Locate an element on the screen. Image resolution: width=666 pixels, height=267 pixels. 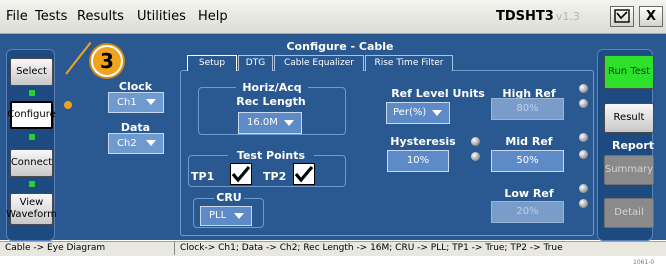
mid-ref-field: 50% is located at coordinates (527, 161).